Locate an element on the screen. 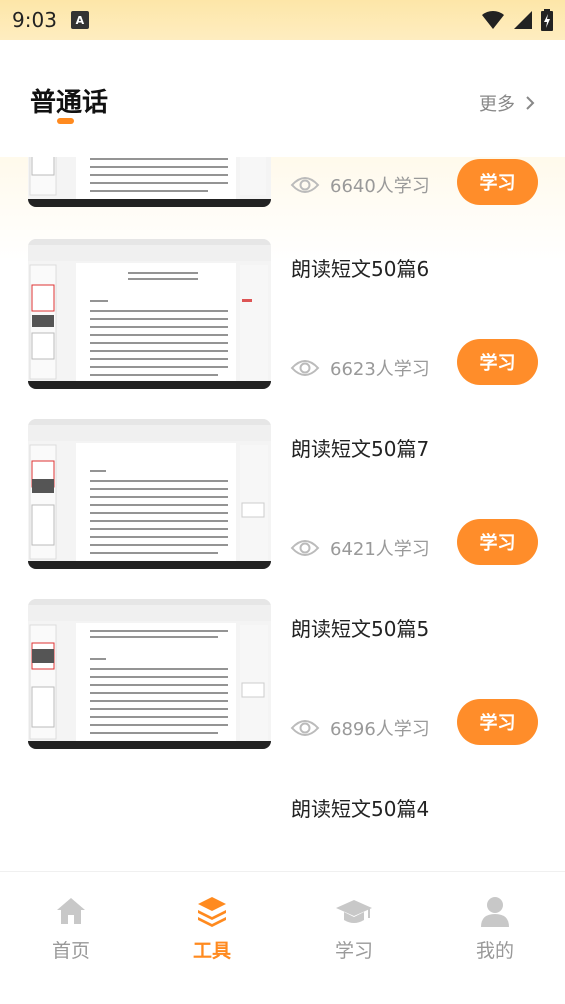 The height and width of the screenshot is (1004, 565). view-count: 6896人学习 is located at coordinates (360, 728).